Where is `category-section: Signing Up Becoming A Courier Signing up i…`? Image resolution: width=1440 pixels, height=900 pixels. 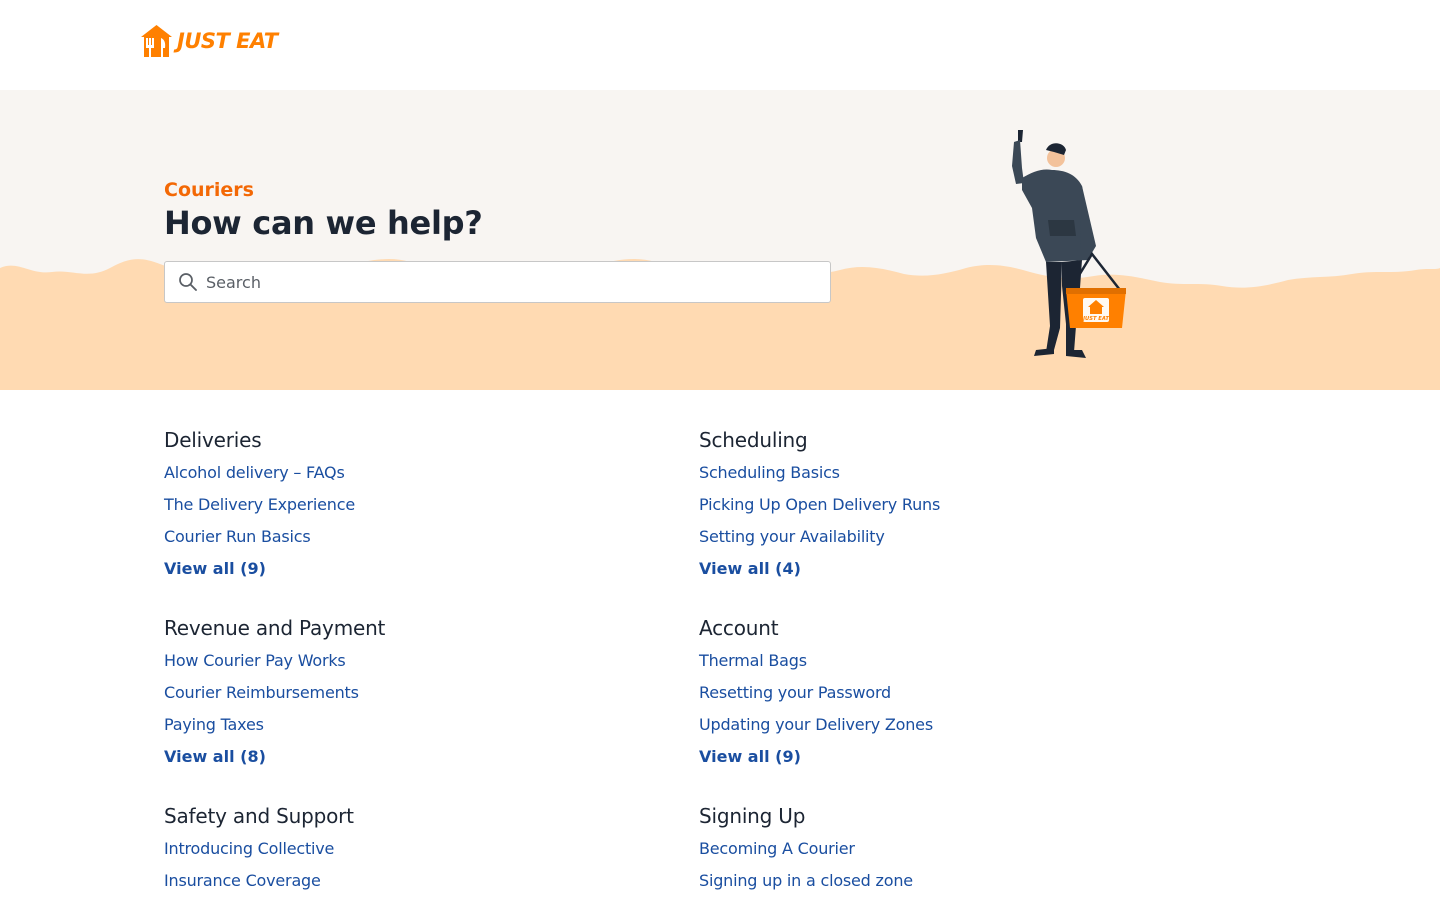 category-section: Signing Up Becoming A Courier Signing up i… is located at coordinates (949, 848).